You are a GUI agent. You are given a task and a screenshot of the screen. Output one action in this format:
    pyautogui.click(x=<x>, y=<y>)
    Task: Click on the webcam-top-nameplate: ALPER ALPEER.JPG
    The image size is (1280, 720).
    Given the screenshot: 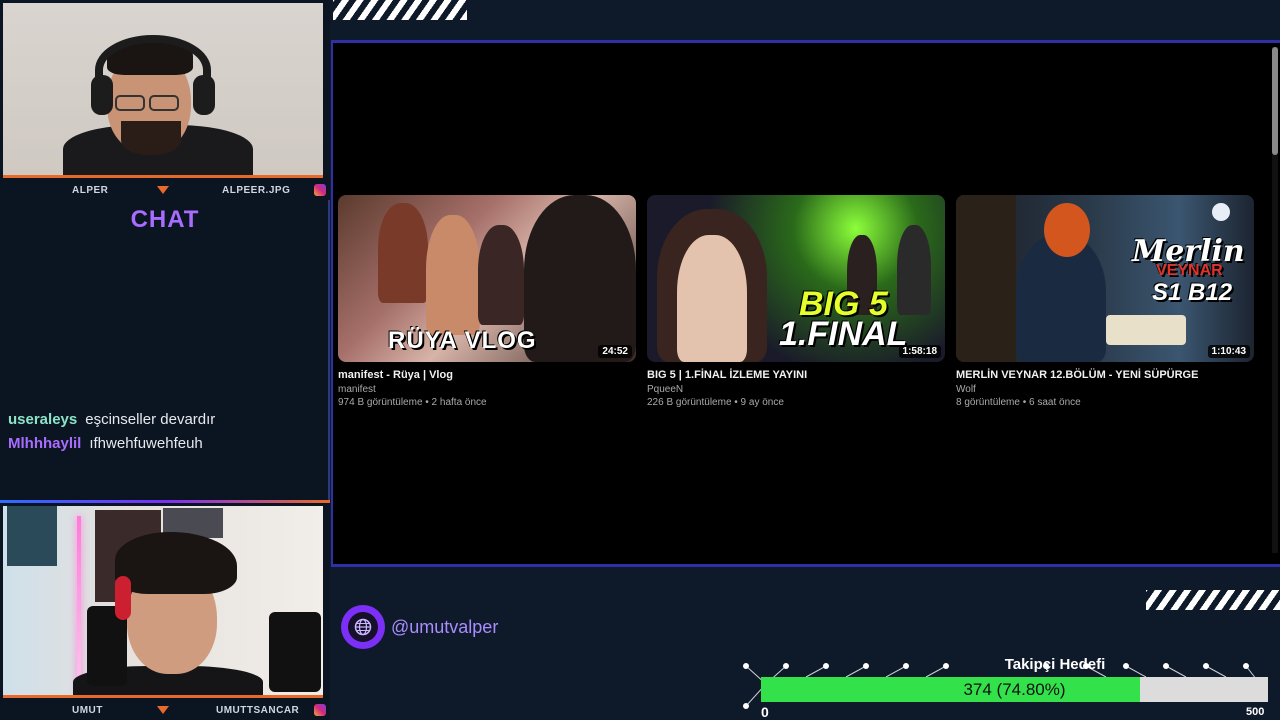 What is the action you would take?
    pyautogui.click(x=165, y=190)
    